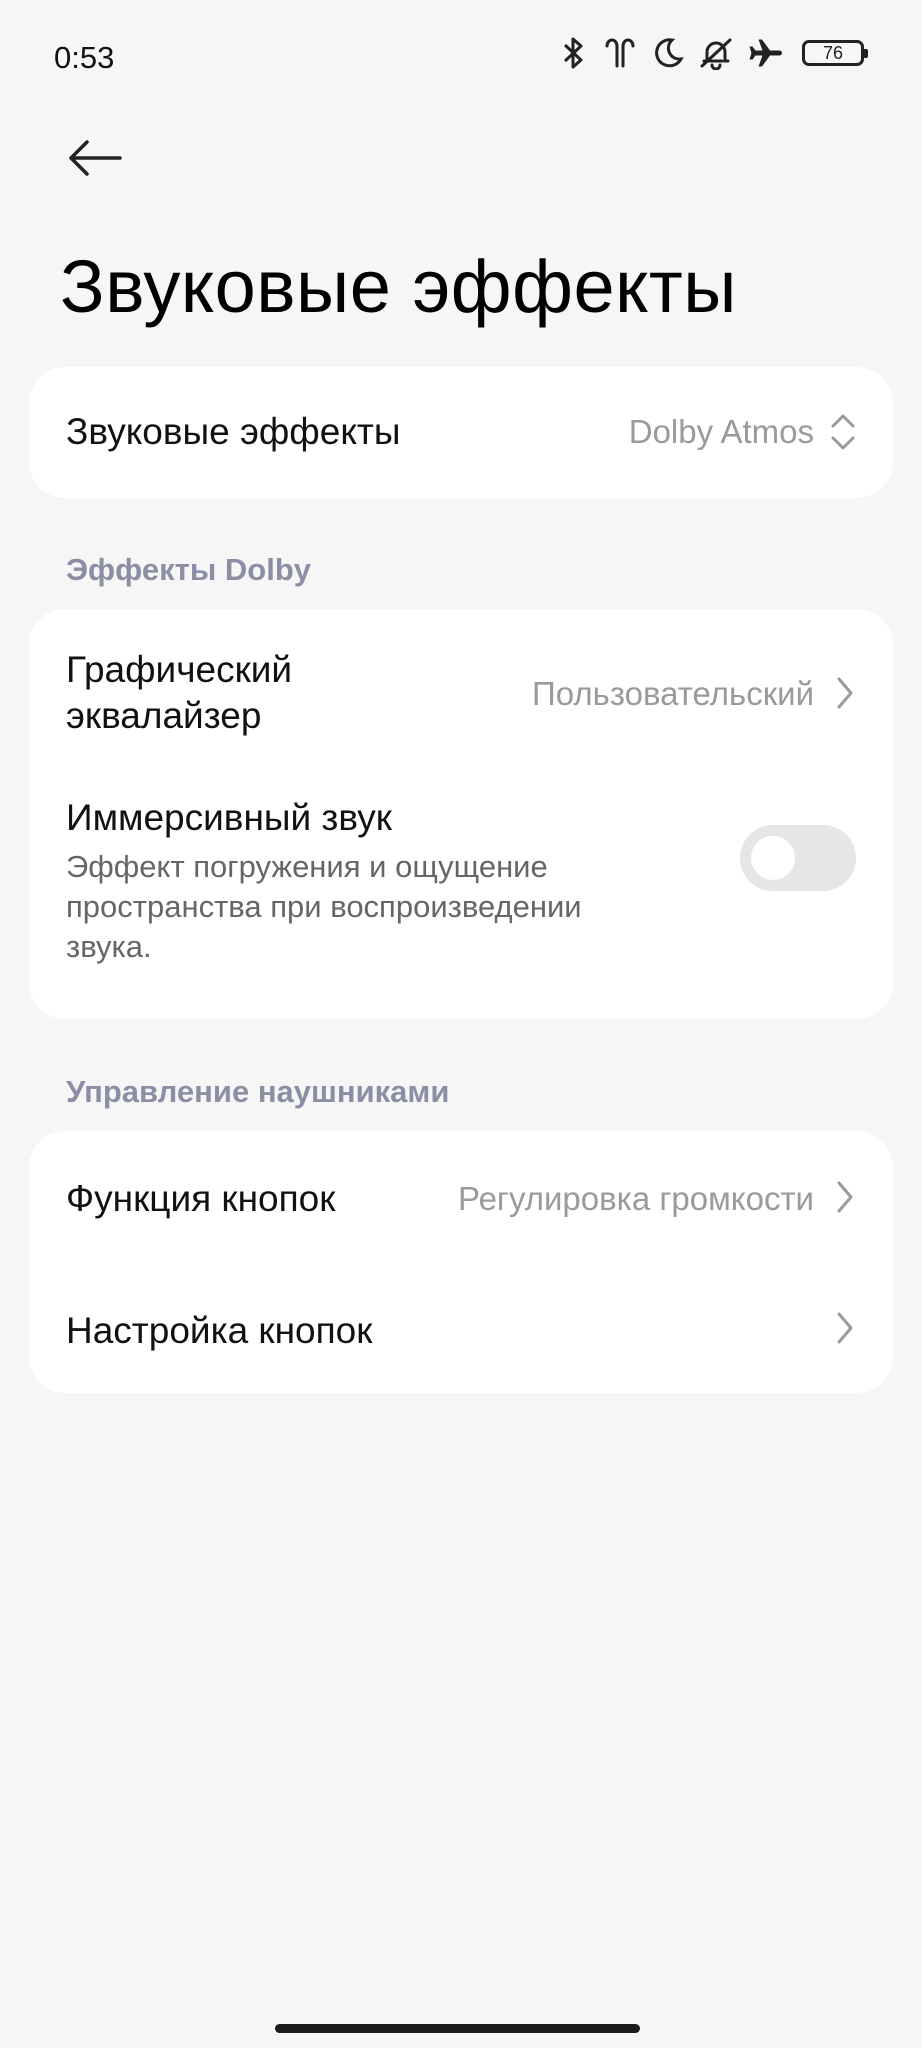 This screenshot has width=922, height=2048. Describe the element at coordinates (201, 1198) in the screenshot. I see `button-function-label: Функция кнопок` at that location.